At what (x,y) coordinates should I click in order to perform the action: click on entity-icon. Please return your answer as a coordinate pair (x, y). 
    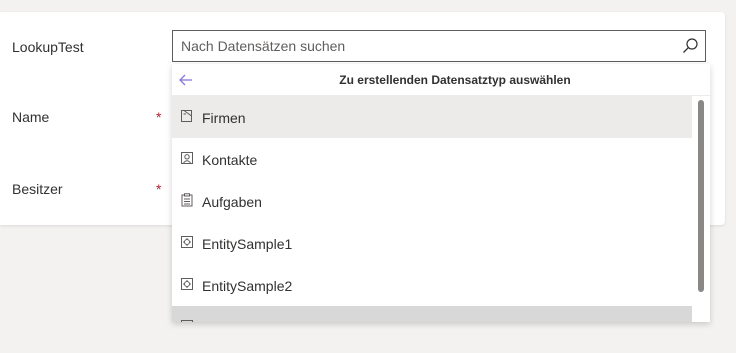
    Looking at the image, I should click on (187, 320).